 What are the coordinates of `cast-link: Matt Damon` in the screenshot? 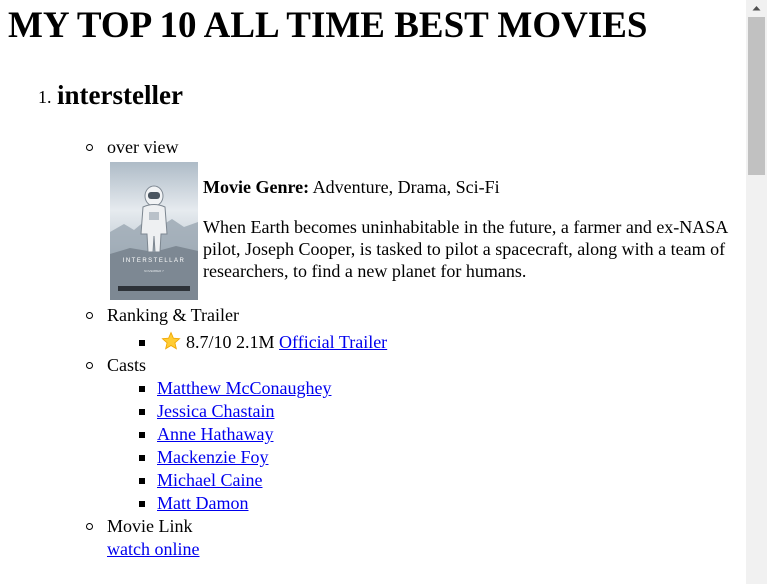 It's located at (203, 503).